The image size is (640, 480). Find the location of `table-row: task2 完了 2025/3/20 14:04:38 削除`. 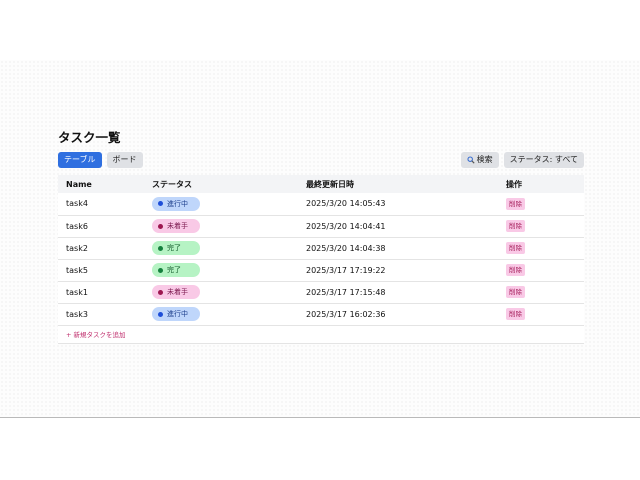

table-row: task2 完了 2025/3/20 14:04:38 削除 is located at coordinates (321, 248).